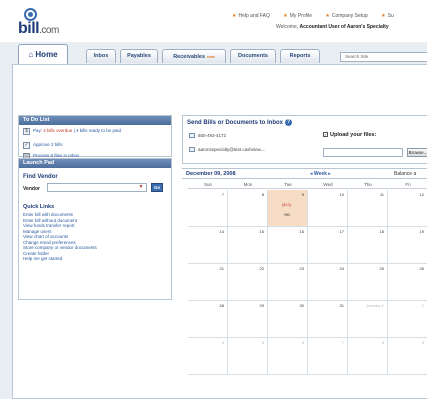 This screenshot has width=427, height=399. What do you see at coordinates (304, 173) in the screenshot?
I see `calendar-toolbar: December 09, 2008 ◂ Week ▸ Balance a` at bounding box center [304, 173].